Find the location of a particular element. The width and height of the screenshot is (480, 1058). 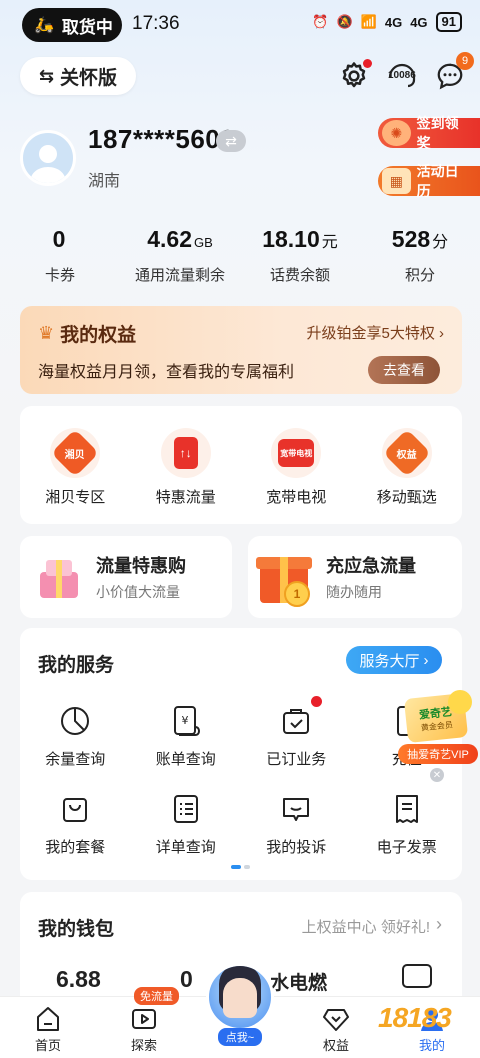

quick-entry-xiangbei: 湘贝 湘贝专区 is located at coordinates (75, 467).